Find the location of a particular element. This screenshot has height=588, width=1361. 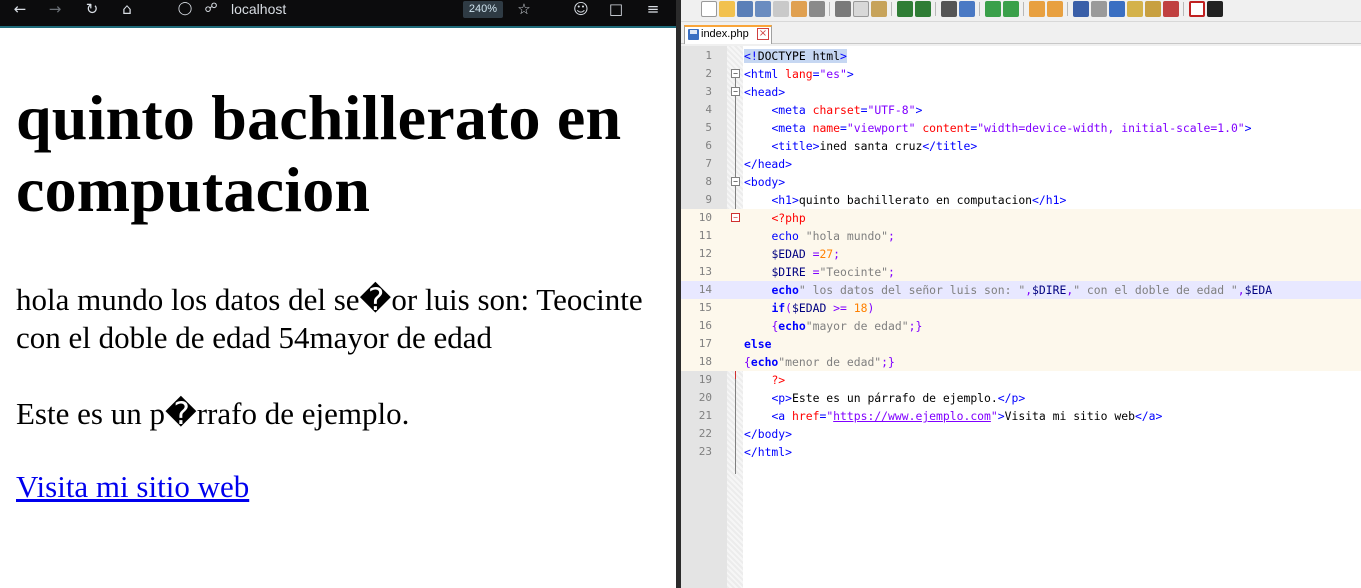

copy-icon is located at coordinates (861, 9).